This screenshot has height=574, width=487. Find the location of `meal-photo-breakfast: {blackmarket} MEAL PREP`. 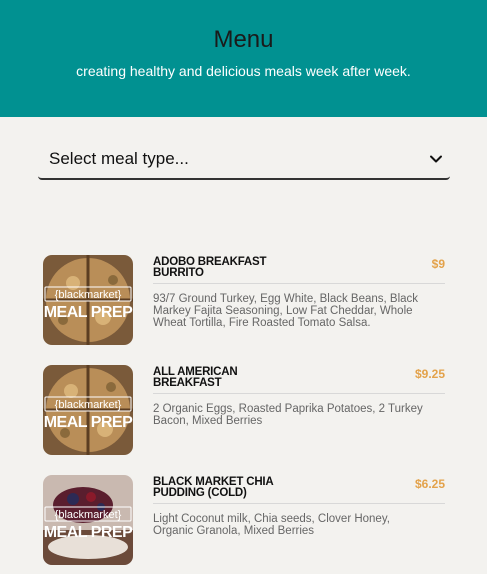

meal-photo-breakfast: {blackmarket} MEAL PREP is located at coordinates (88, 410).